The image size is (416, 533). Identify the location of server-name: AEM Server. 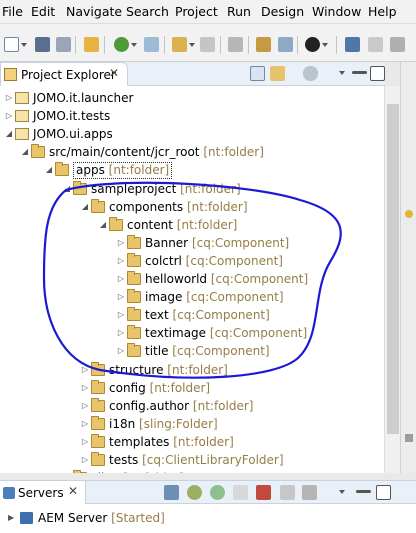
(73, 518).